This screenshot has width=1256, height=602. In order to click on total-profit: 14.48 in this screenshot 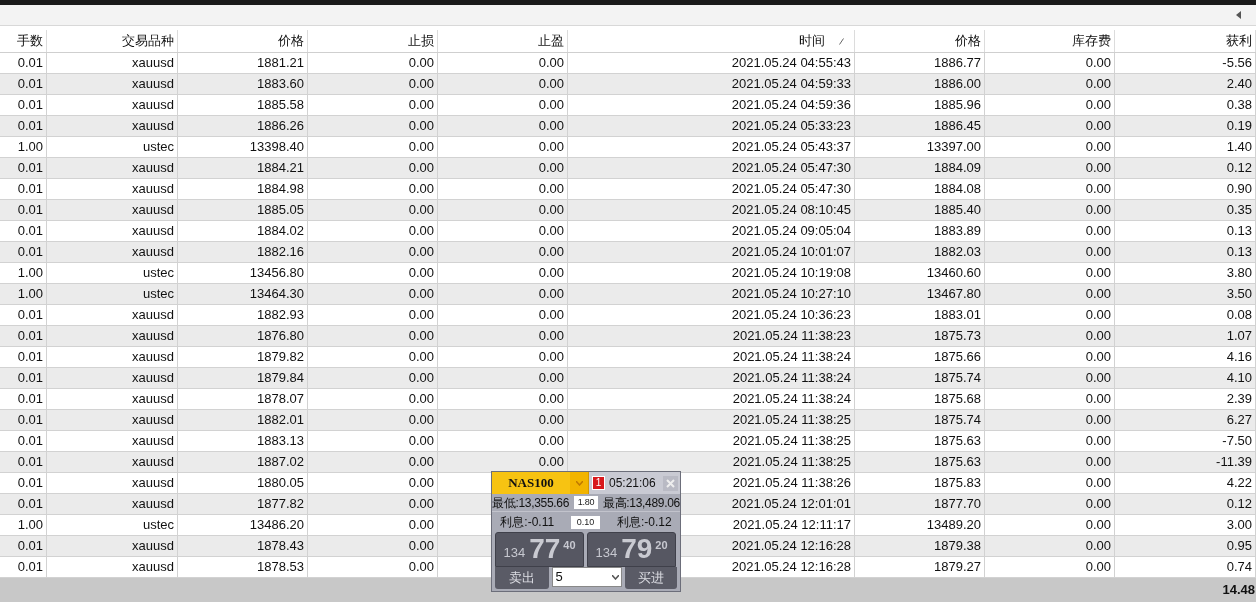, I will do `click(1238, 590)`.